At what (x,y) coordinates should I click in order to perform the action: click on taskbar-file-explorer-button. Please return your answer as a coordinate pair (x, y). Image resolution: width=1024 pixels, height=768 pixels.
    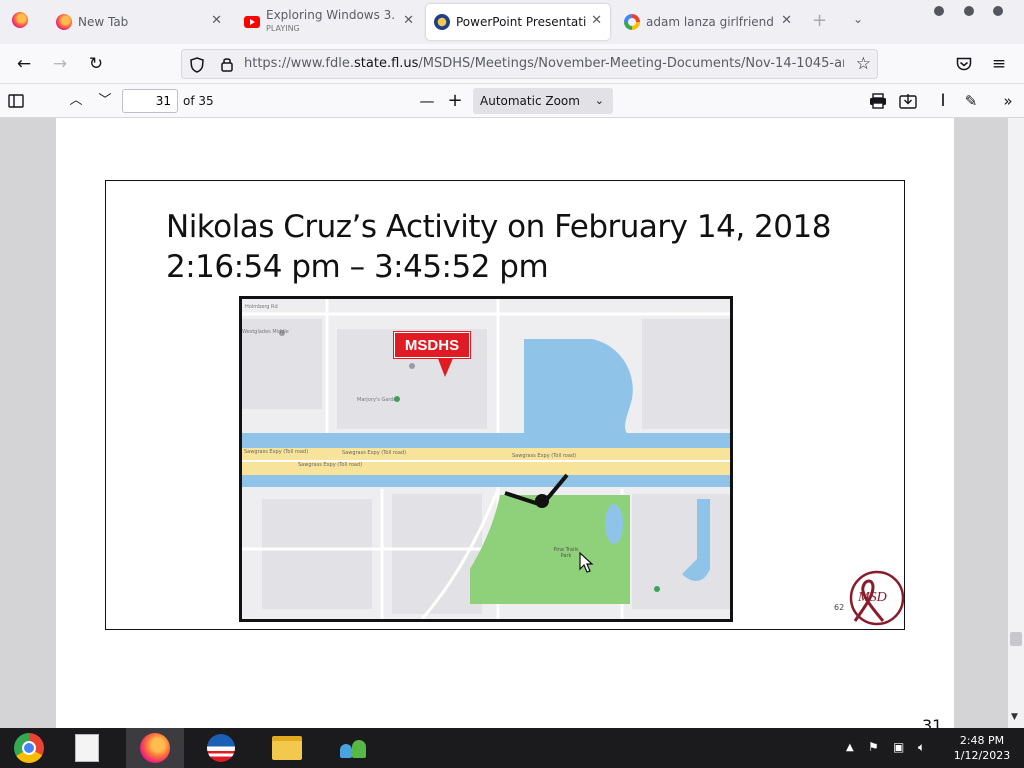
    Looking at the image, I should click on (287, 748).